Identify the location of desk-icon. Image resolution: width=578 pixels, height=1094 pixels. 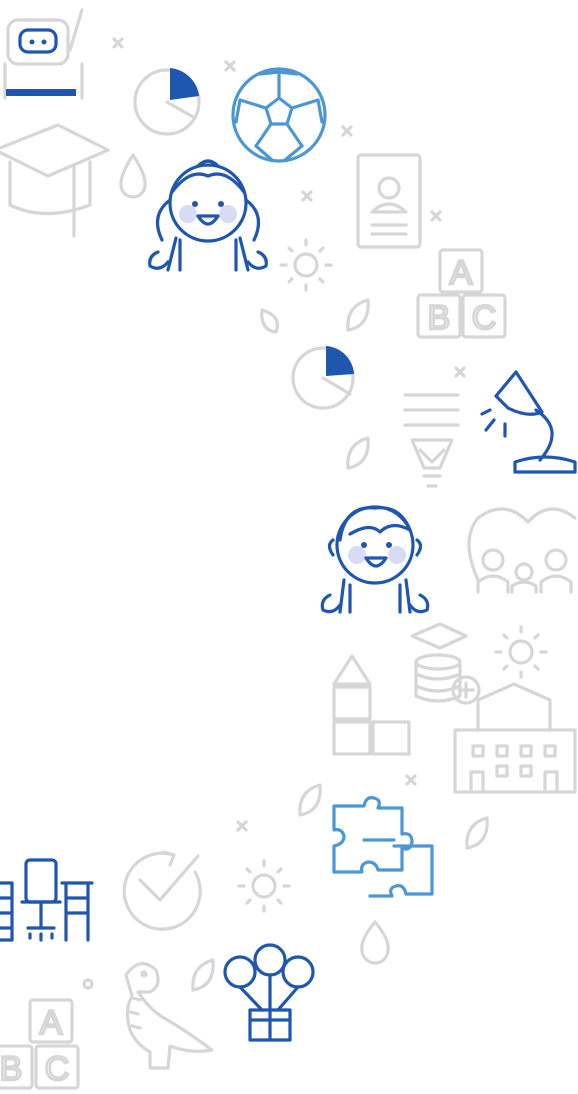
(47, 900).